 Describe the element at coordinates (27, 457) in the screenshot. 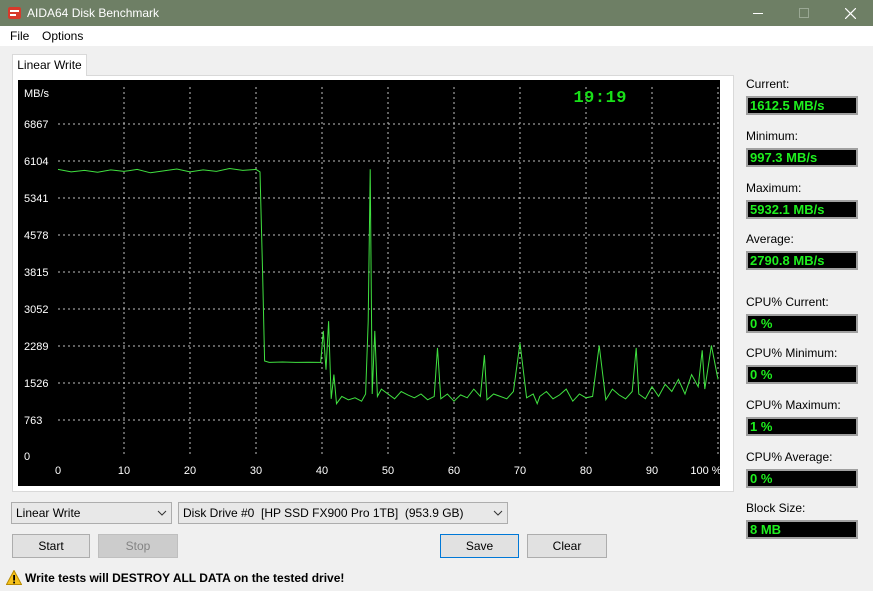

I see `y-tick-label: 0` at that location.